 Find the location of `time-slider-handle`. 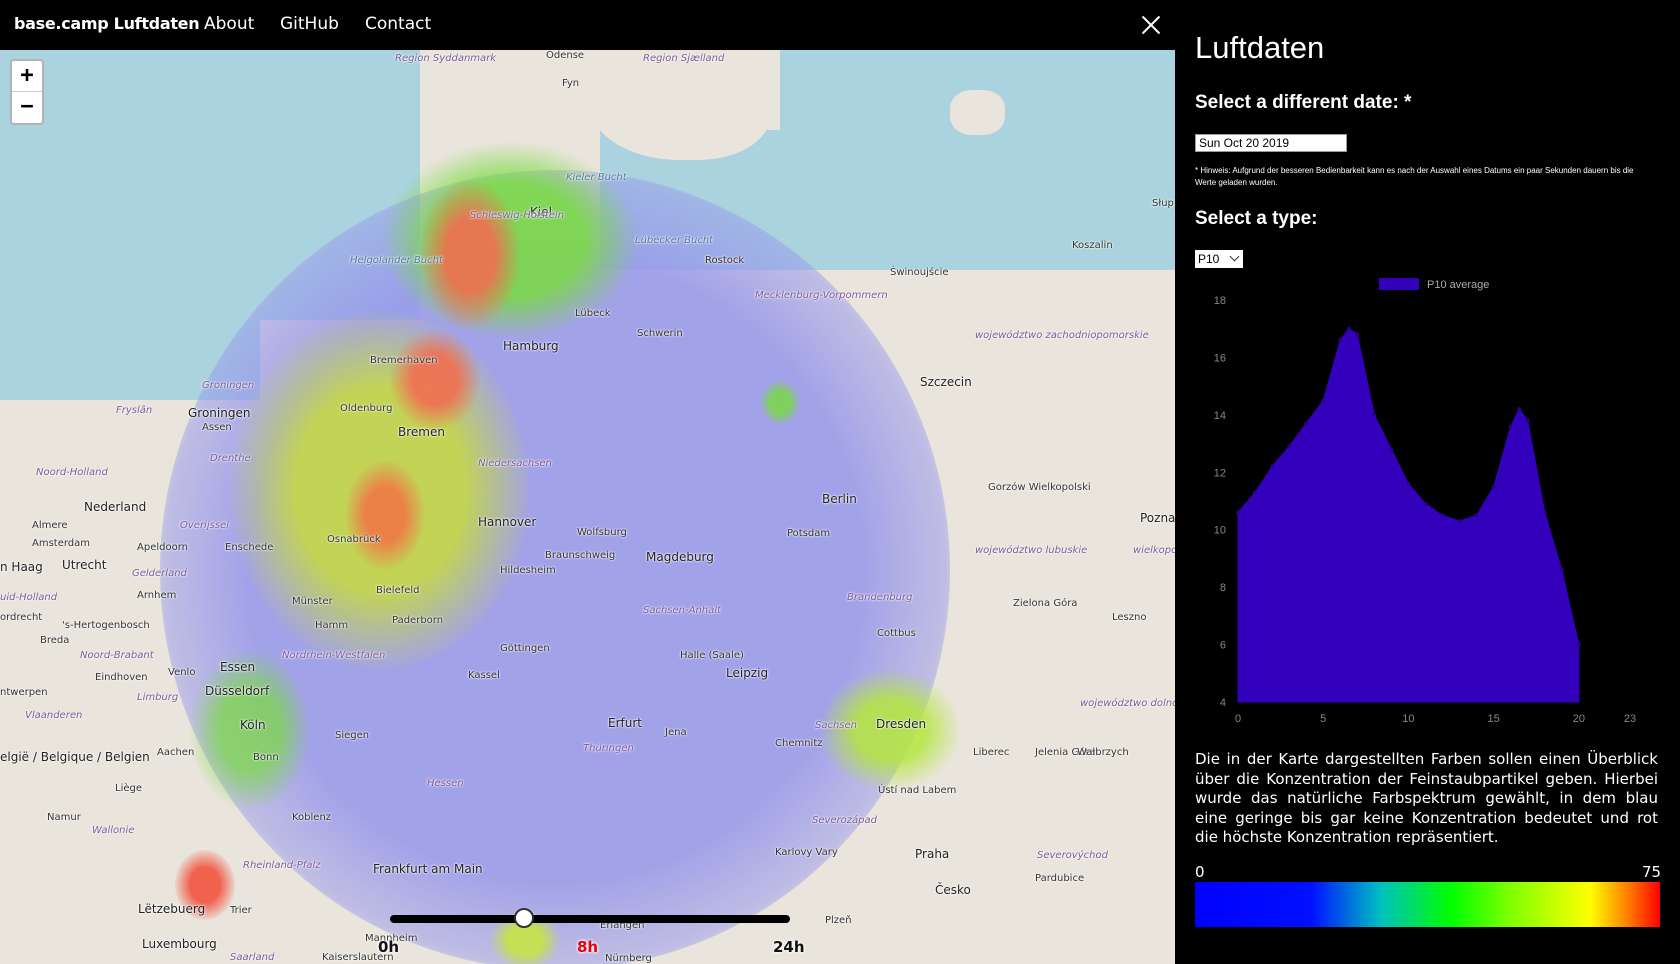

time-slider-handle is located at coordinates (524, 918).